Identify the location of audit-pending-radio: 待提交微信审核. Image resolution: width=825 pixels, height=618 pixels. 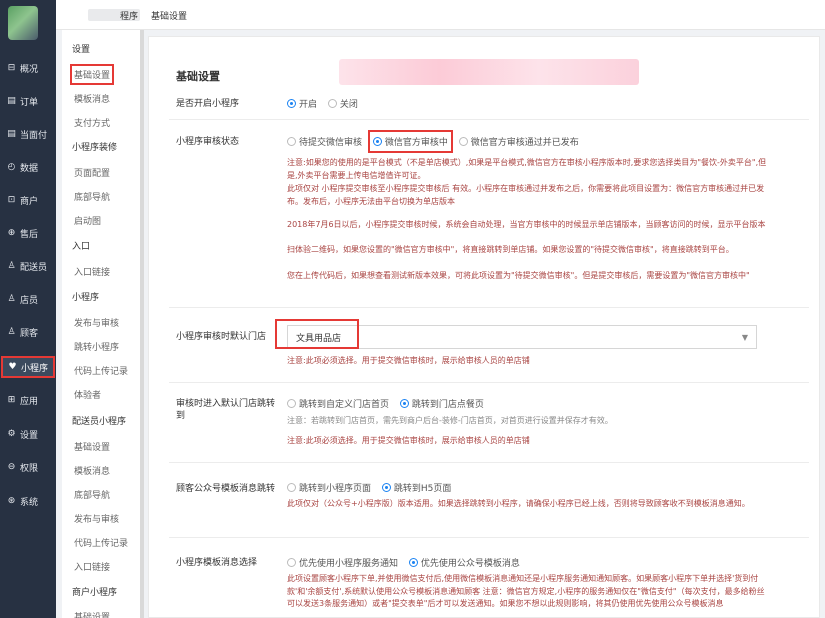
(324, 141).